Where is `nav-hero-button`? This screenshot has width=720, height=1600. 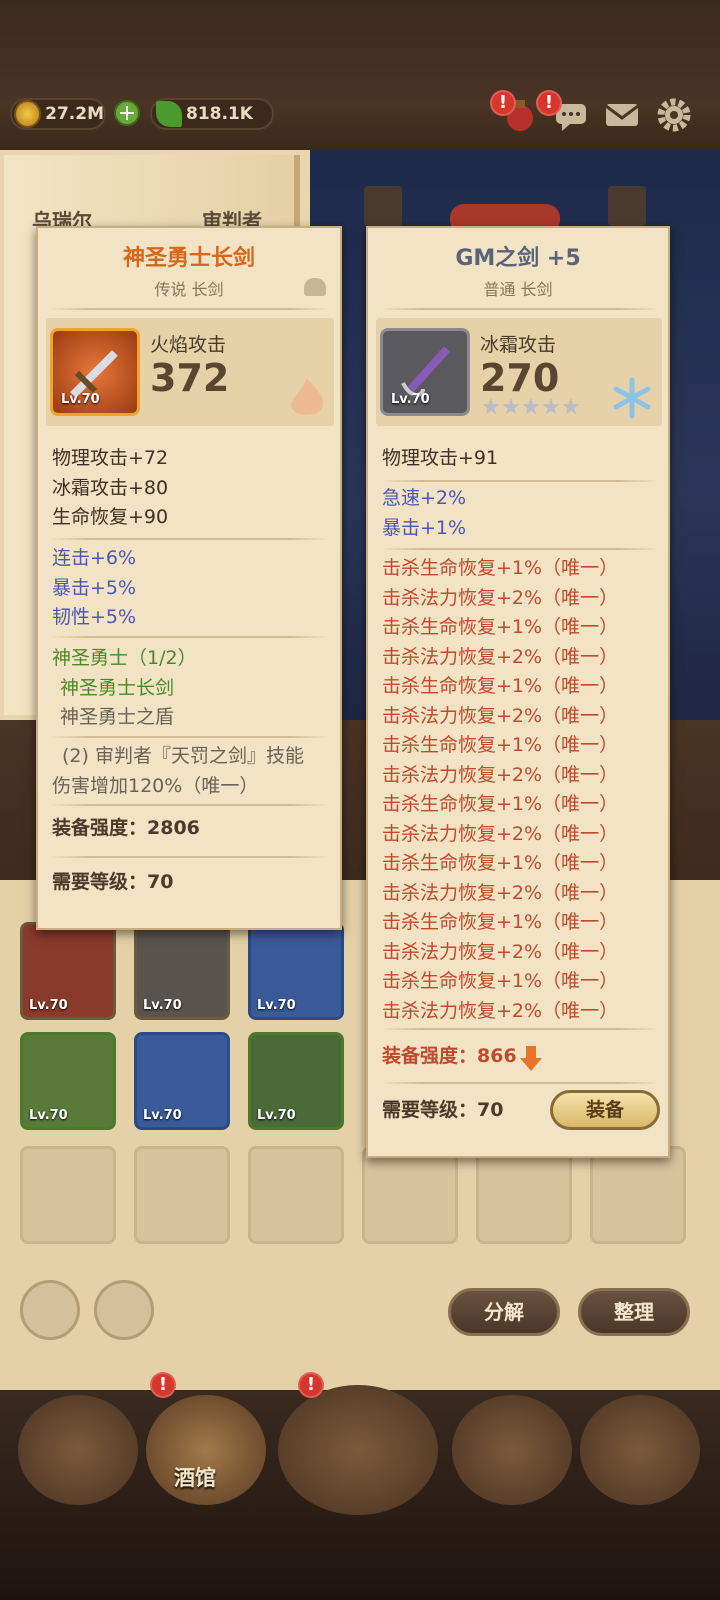 nav-hero-button is located at coordinates (512, 1450).